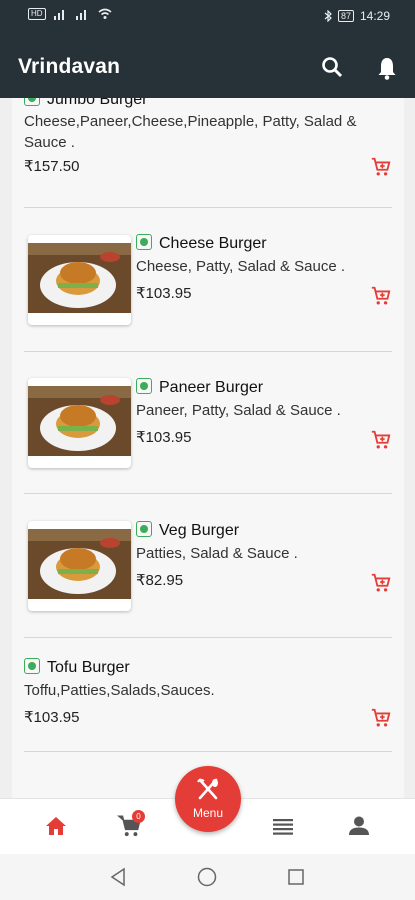 The image size is (415, 900). What do you see at coordinates (37, 14) in the screenshot?
I see `volte-icon: HD` at bounding box center [37, 14].